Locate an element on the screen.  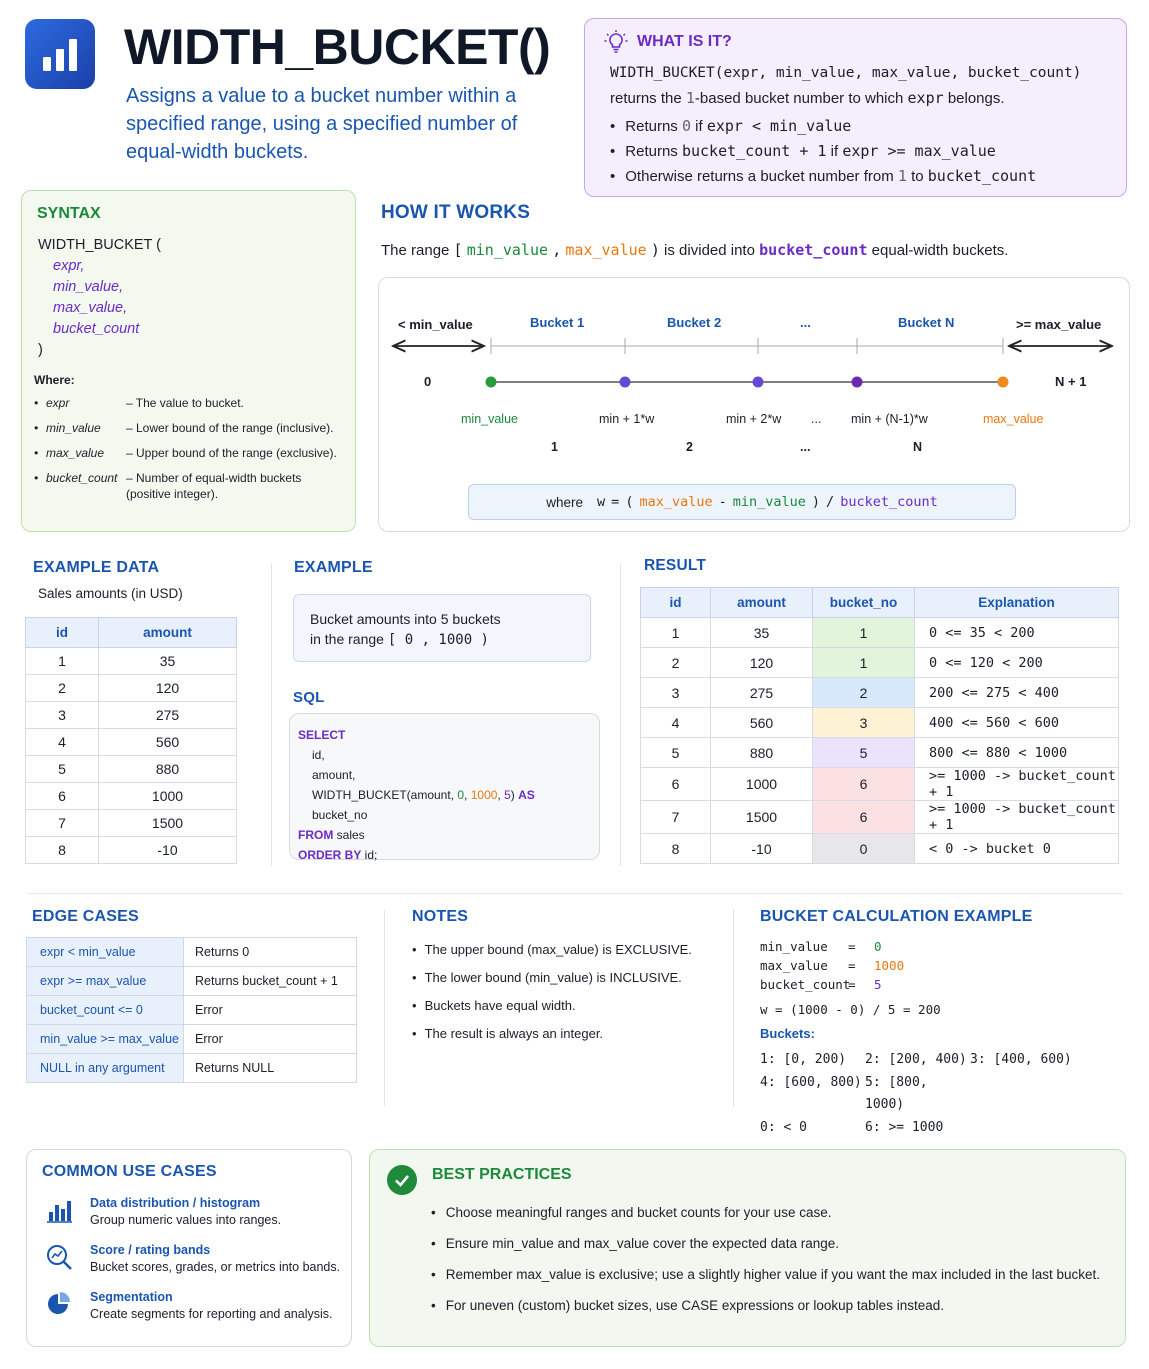
table-cell-amount: 880 is located at coordinates (761, 752).